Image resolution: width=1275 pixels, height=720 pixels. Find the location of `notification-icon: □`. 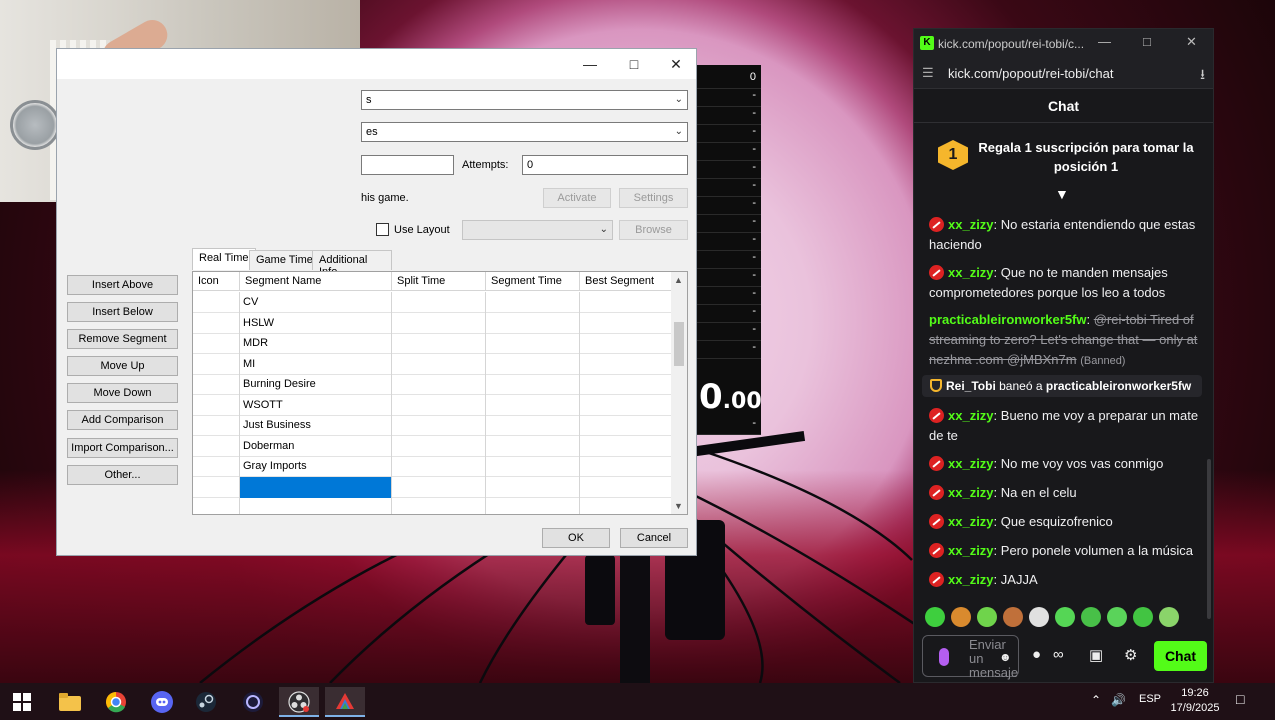

notification-icon: □ is located at coordinates (1240, 699).